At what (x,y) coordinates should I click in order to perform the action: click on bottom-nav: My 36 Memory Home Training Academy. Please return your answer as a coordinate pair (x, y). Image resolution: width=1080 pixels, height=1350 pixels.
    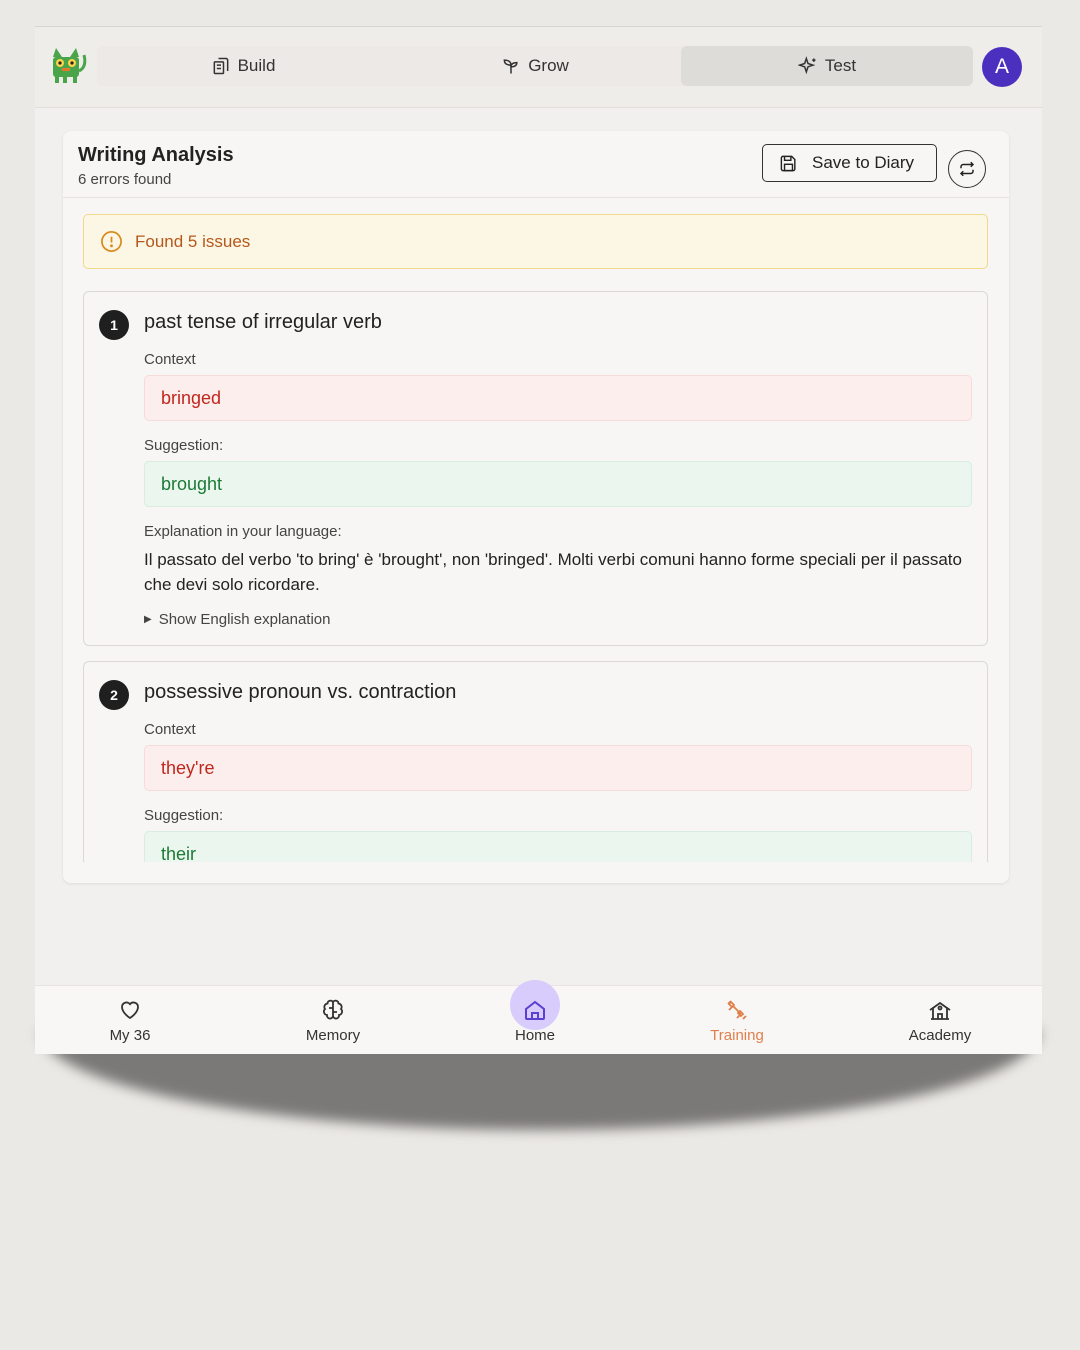
    Looking at the image, I should click on (538, 1017).